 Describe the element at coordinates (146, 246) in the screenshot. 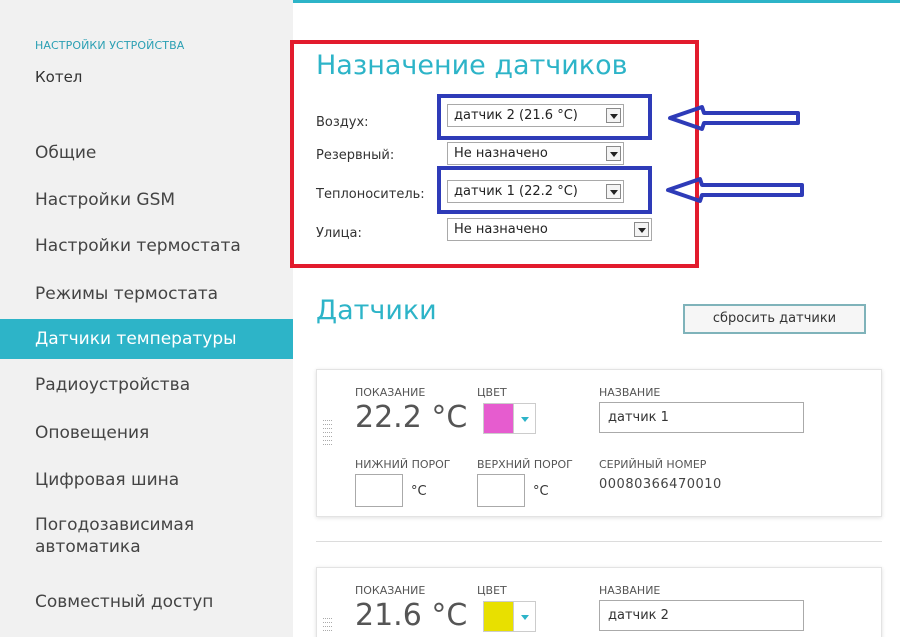

I see `sidebar-item-thermostat-settings: Настройки термостата` at that location.